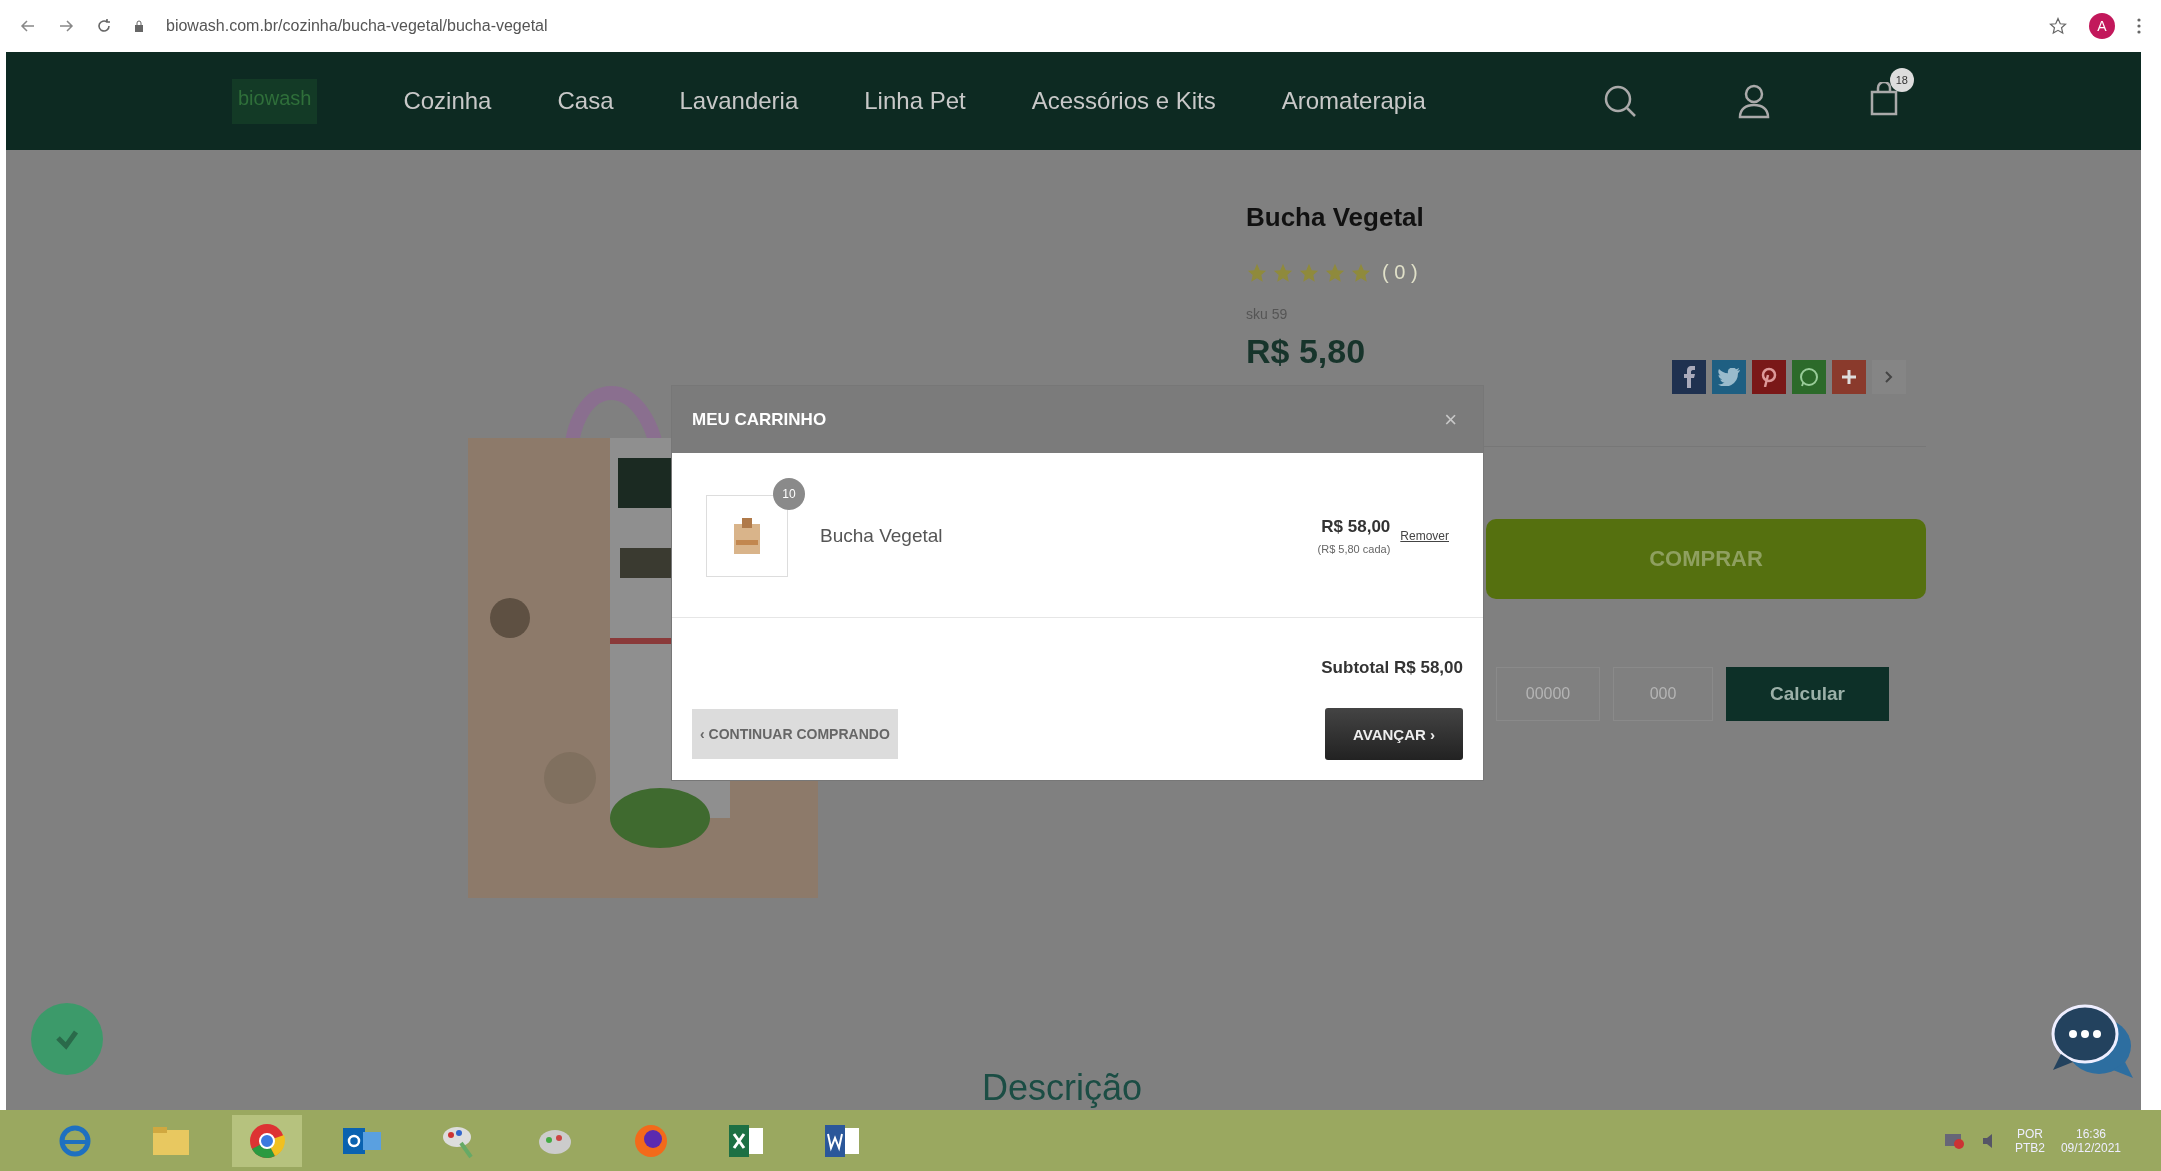 This screenshot has width=2161, height=1171. Describe the element at coordinates (585, 101) in the screenshot. I see `nav-link: Casa` at that location.